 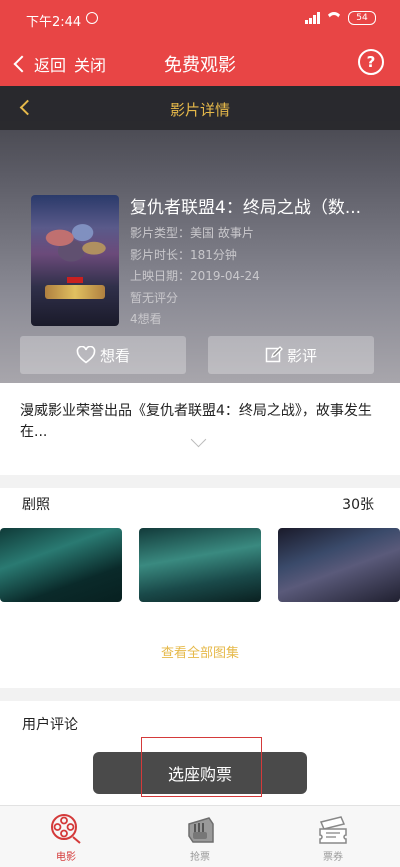 What do you see at coordinates (362, 18) in the screenshot?
I see `battery-icon: 54` at bounding box center [362, 18].